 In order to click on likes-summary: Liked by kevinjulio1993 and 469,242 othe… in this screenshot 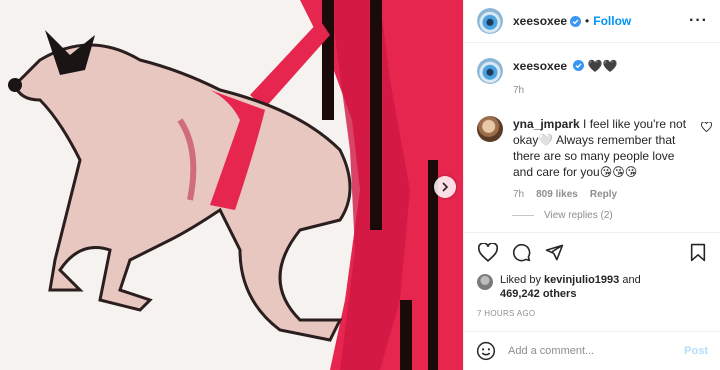, I will do `click(559, 287)`.